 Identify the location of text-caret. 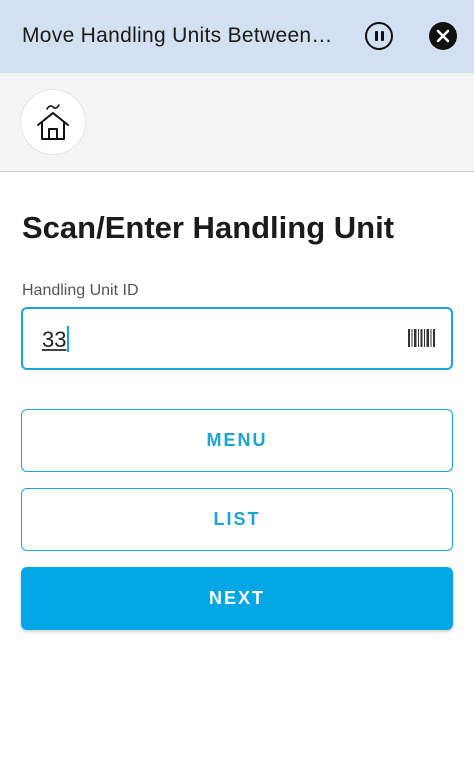
(68, 339).